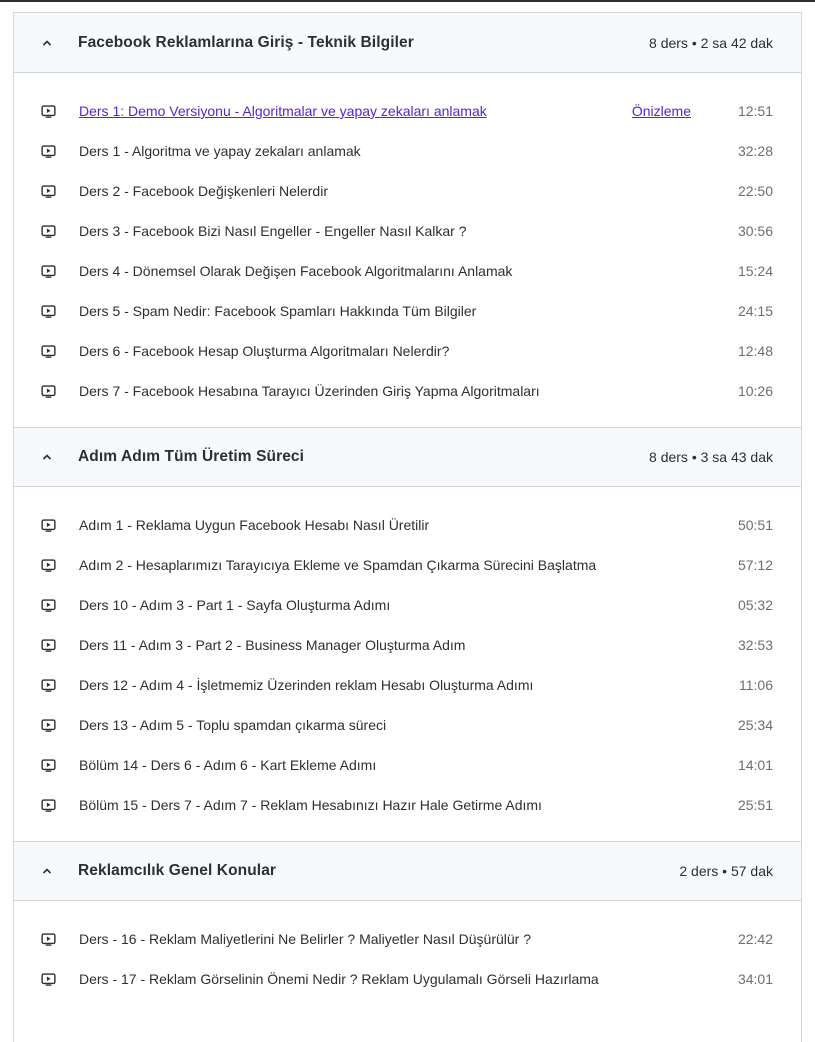 The width and height of the screenshot is (815, 1042). What do you see at coordinates (755, 565) in the screenshot?
I see `lecture-duration: 57:12` at bounding box center [755, 565].